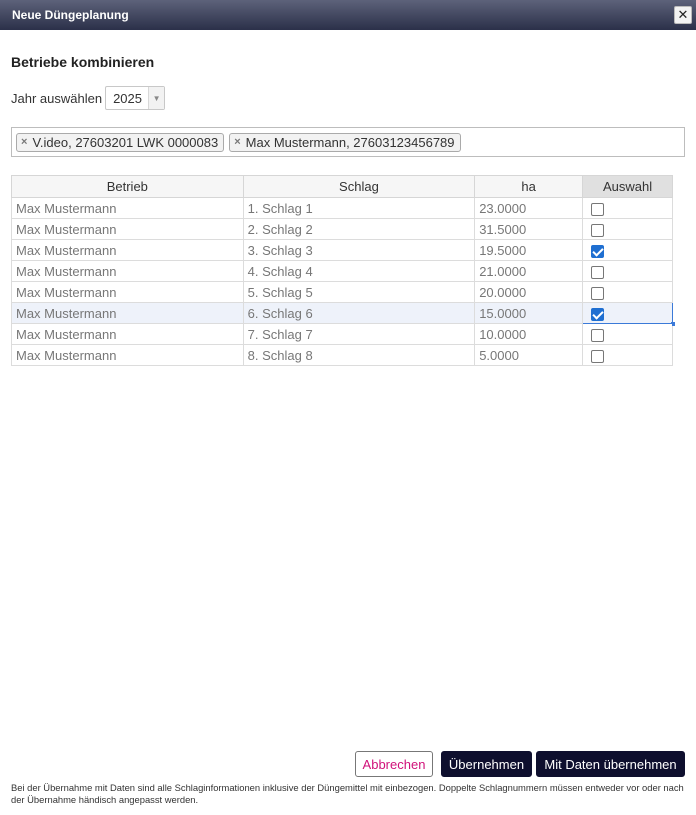 The width and height of the screenshot is (696, 815). What do you see at coordinates (359, 355) in the screenshot?
I see `cell-schlag: 8. Schlag 8` at bounding box center [359, 355].